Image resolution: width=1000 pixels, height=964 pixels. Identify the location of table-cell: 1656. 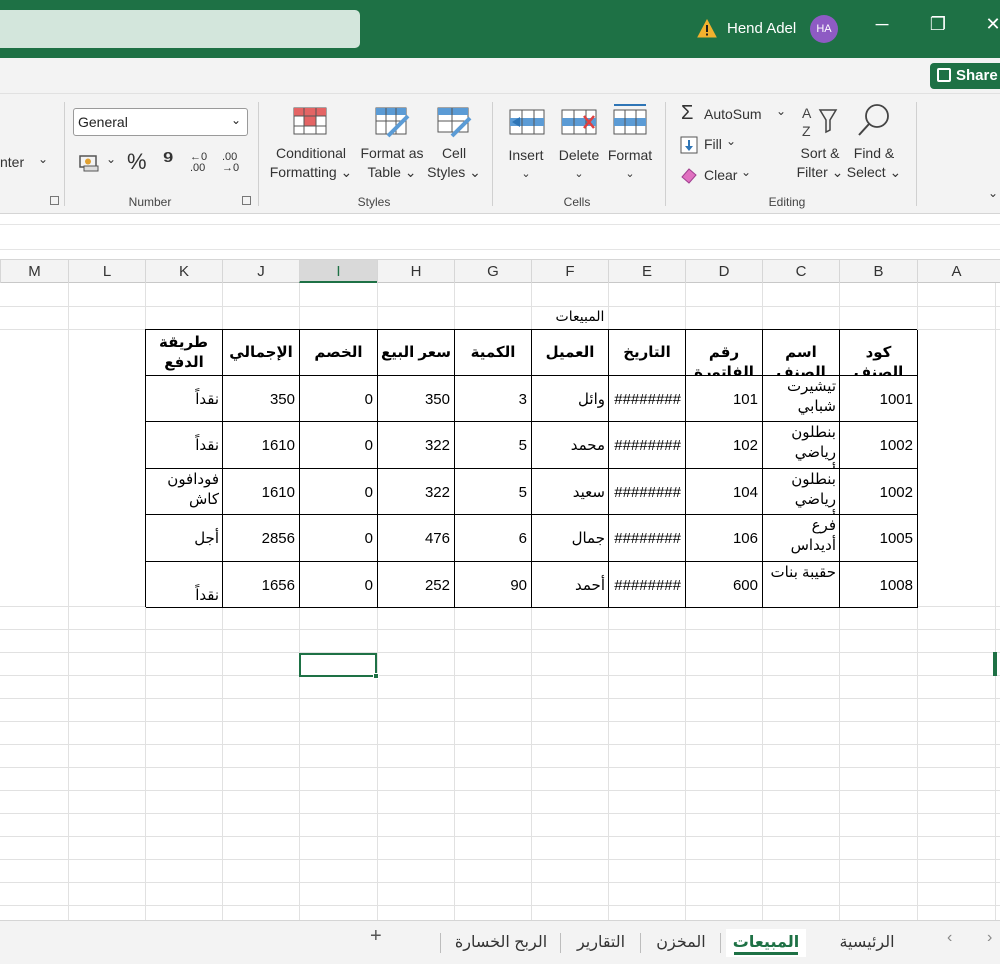
(261, 584).